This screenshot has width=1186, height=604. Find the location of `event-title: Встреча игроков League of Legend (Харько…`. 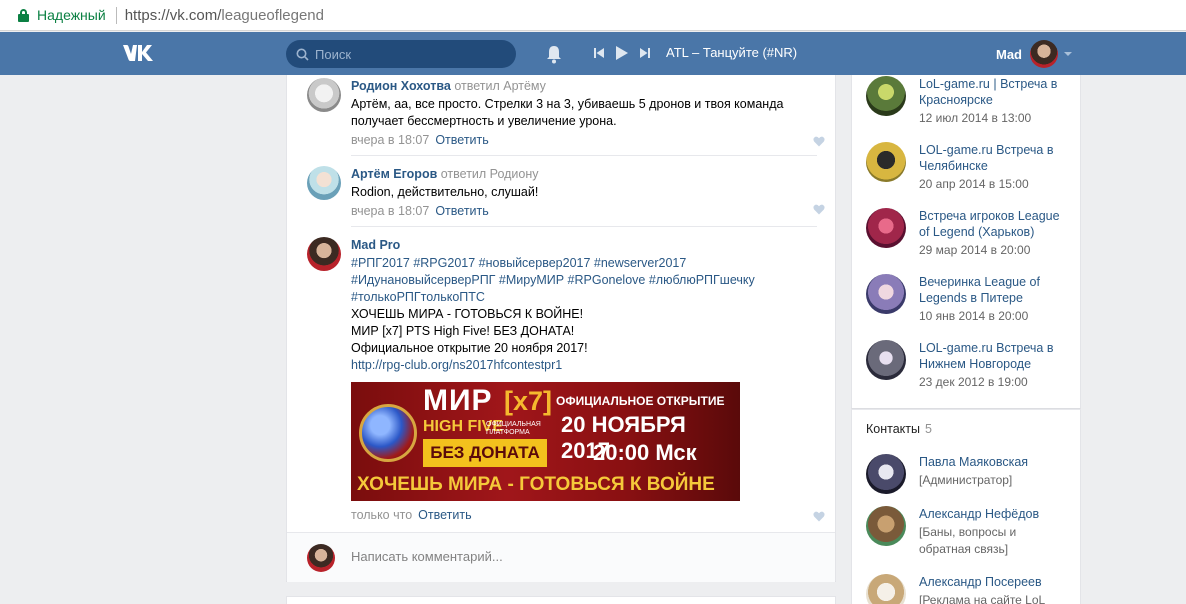

event-title: Встреча игроков League of Legend (Харько… is located at coordinates (994, 224).